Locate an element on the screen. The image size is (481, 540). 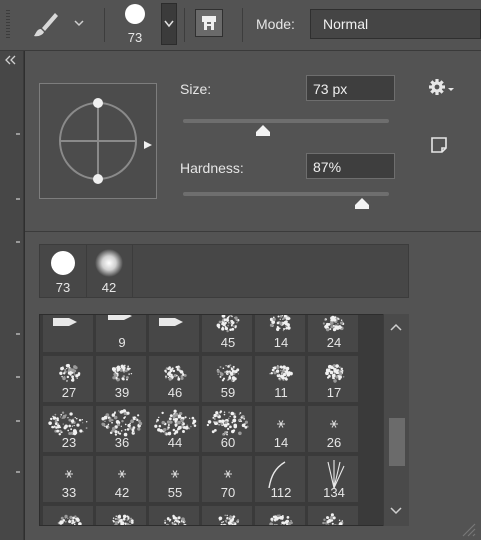
chevron-up-icon is located at coordinates (396, 327).